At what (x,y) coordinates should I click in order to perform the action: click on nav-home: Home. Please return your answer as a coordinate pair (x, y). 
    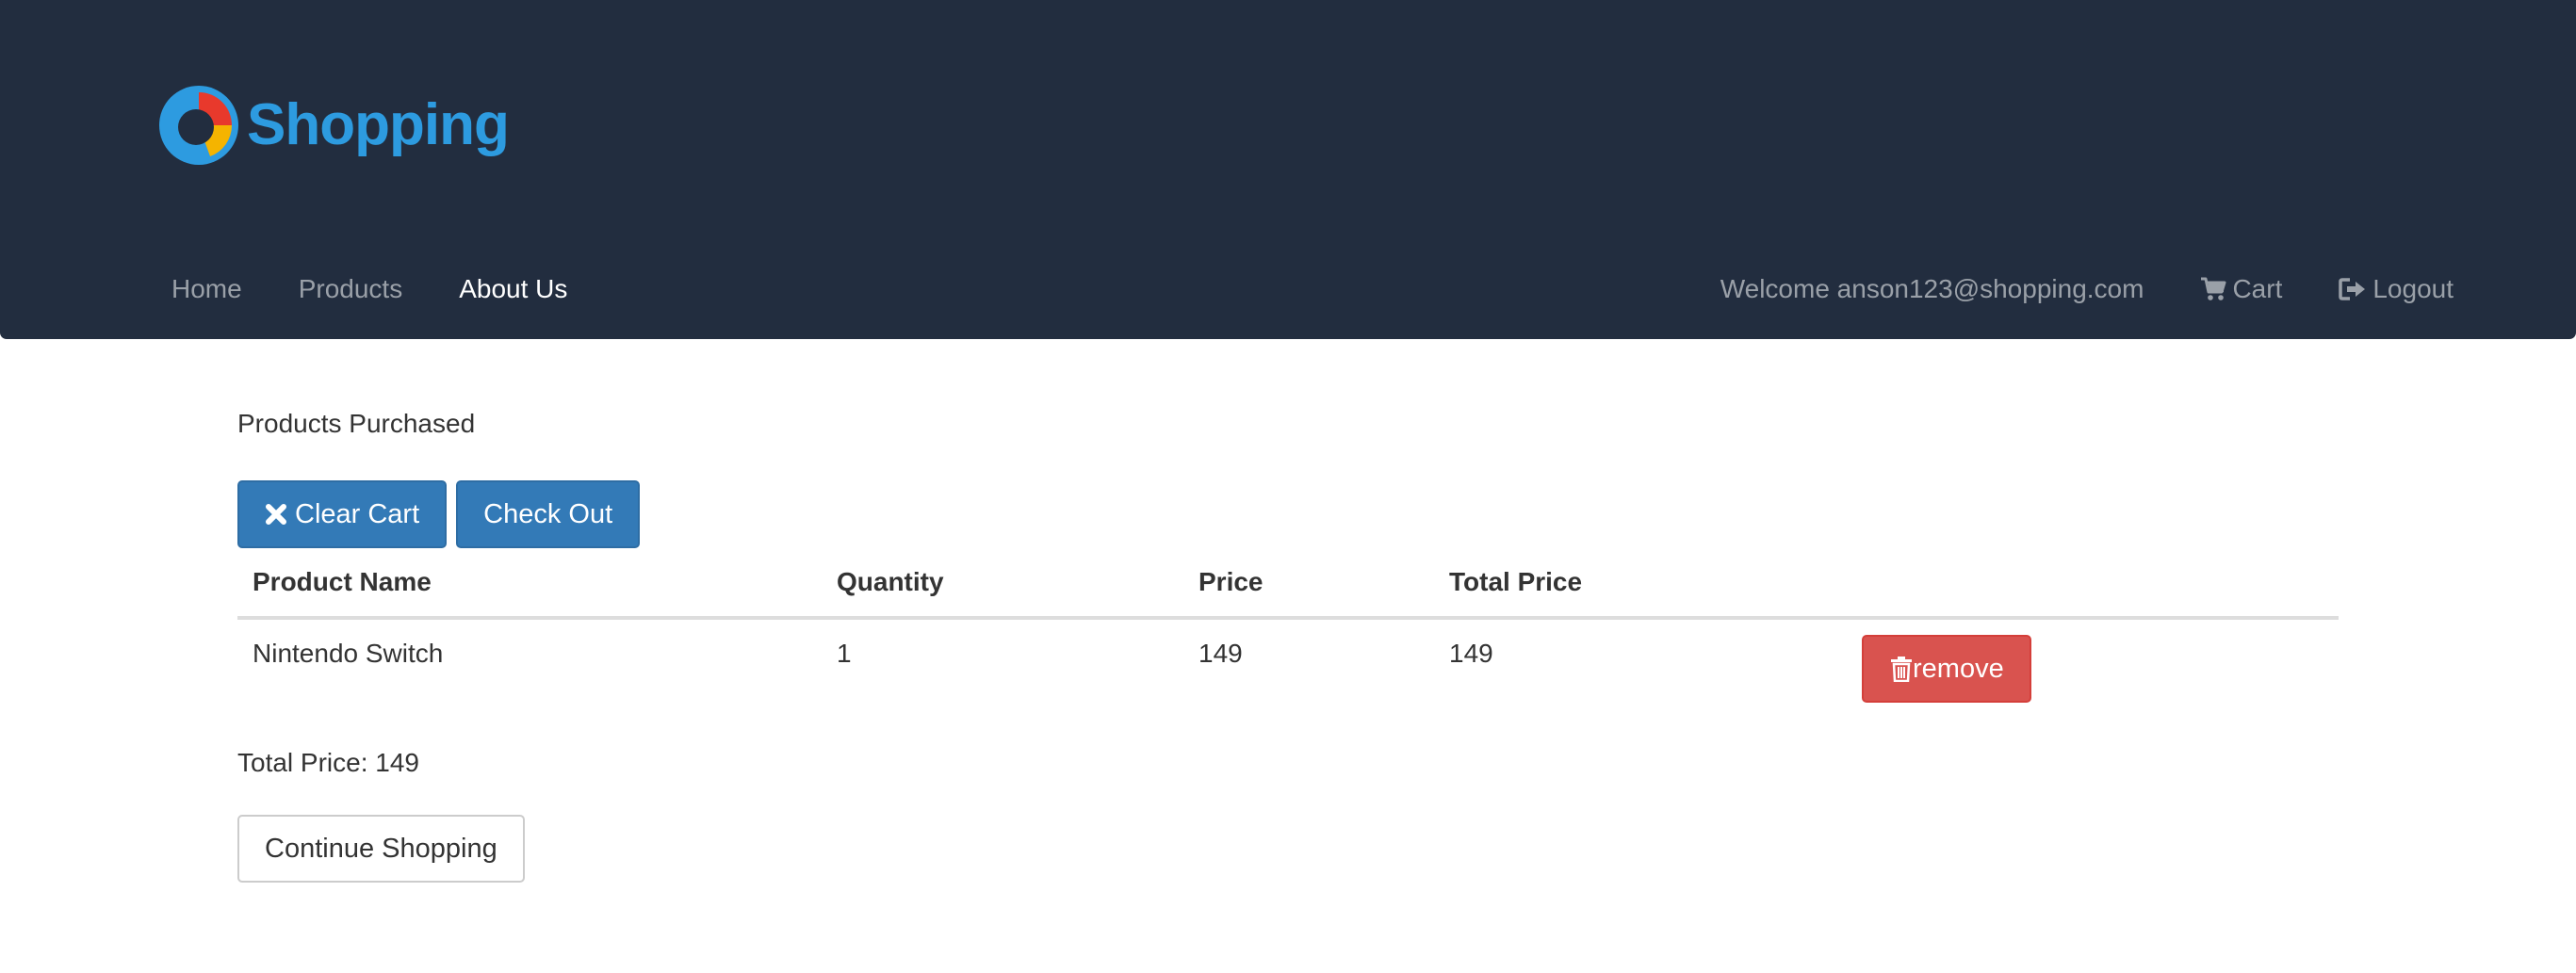
    Looking at the image, I should click on (206, 289).